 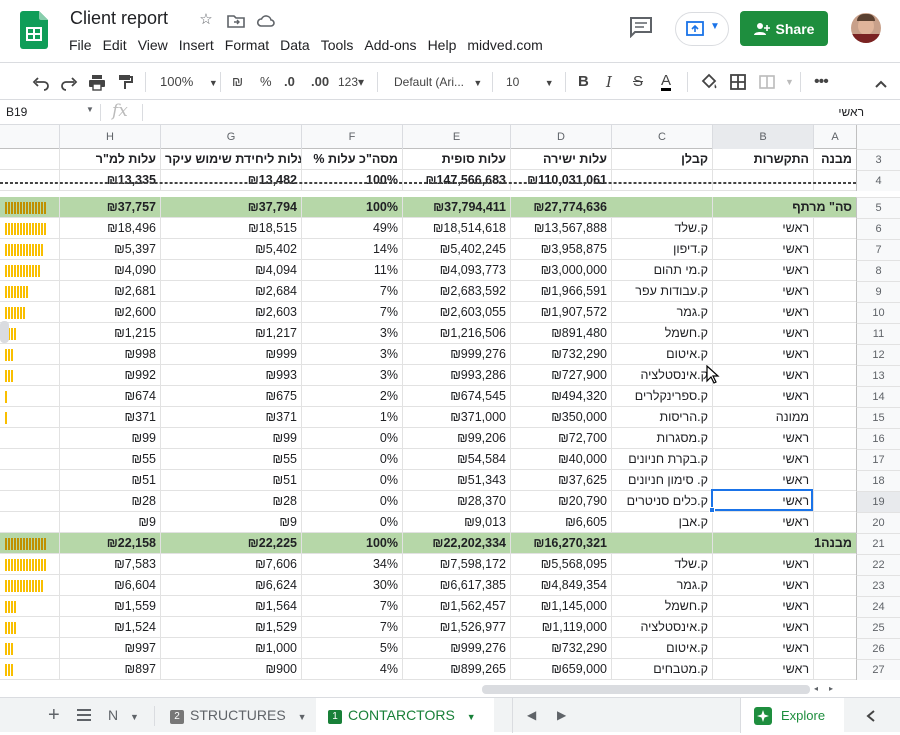 What do you see at coordinates (702, 29) in the screenshot?
I see `present-button: ▼` at bounding box center [702, 29].